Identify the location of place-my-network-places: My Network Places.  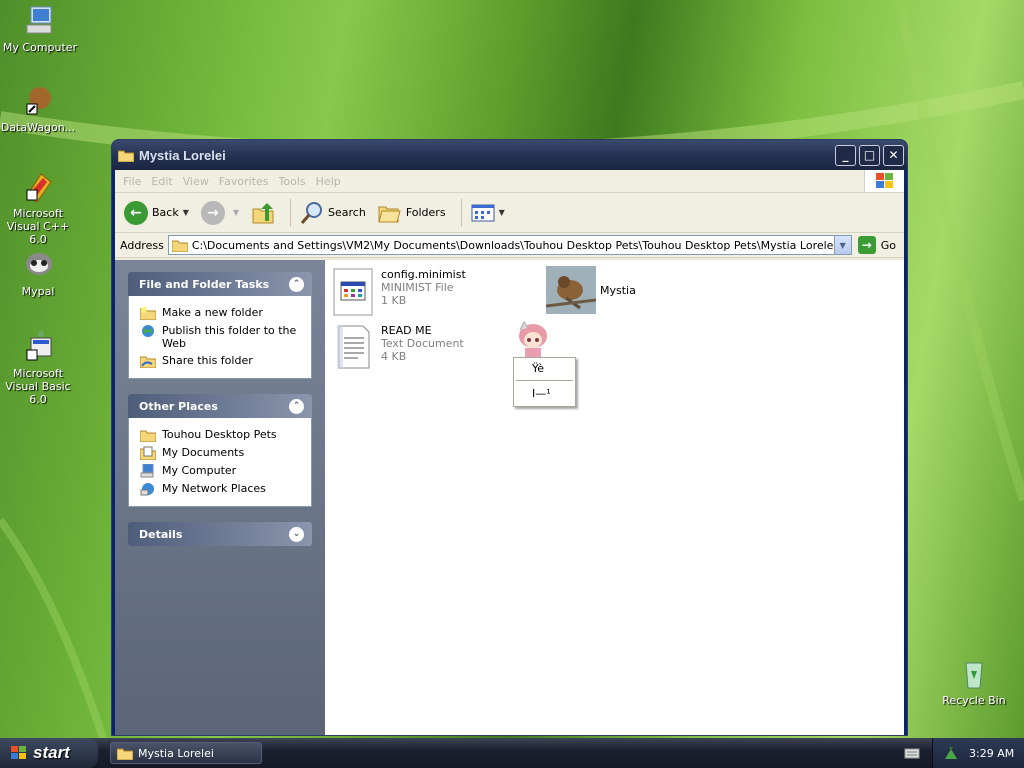
(222, 489).